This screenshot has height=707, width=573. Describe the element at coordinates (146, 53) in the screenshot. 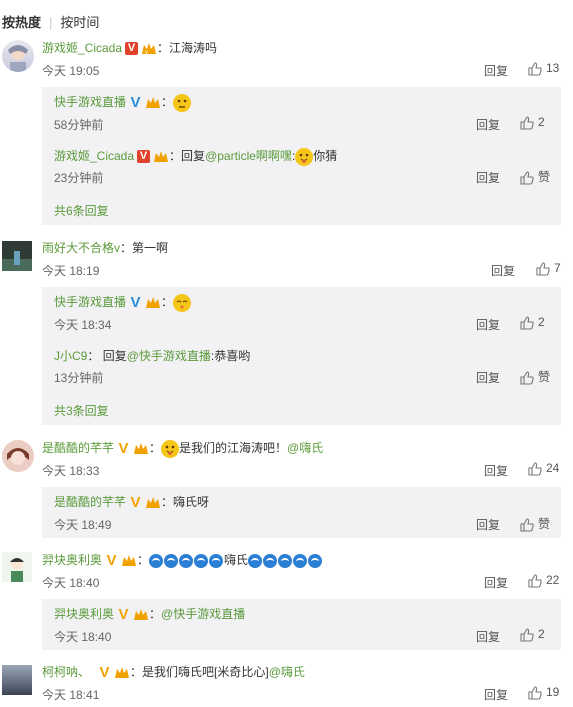

I see `svg-text: v` at that location.